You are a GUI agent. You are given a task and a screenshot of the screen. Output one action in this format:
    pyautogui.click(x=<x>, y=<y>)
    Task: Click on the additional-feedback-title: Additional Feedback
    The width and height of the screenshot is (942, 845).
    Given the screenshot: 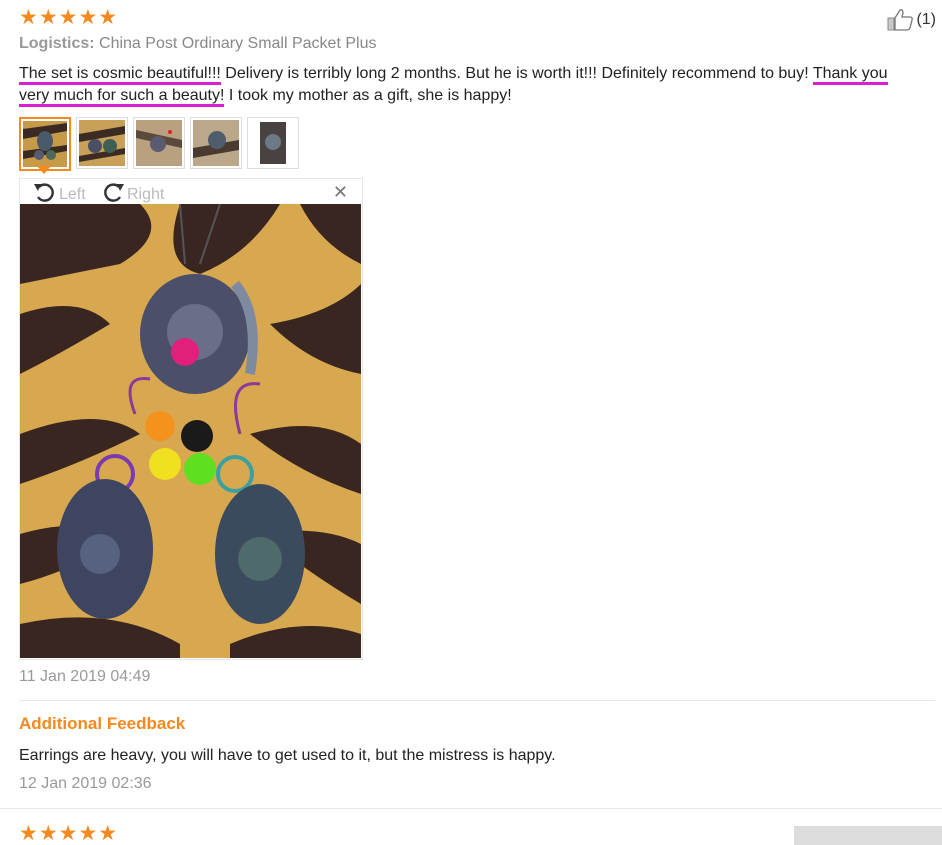 What is the action you would take?
    pyautogui.click(x=102, y=723)
    